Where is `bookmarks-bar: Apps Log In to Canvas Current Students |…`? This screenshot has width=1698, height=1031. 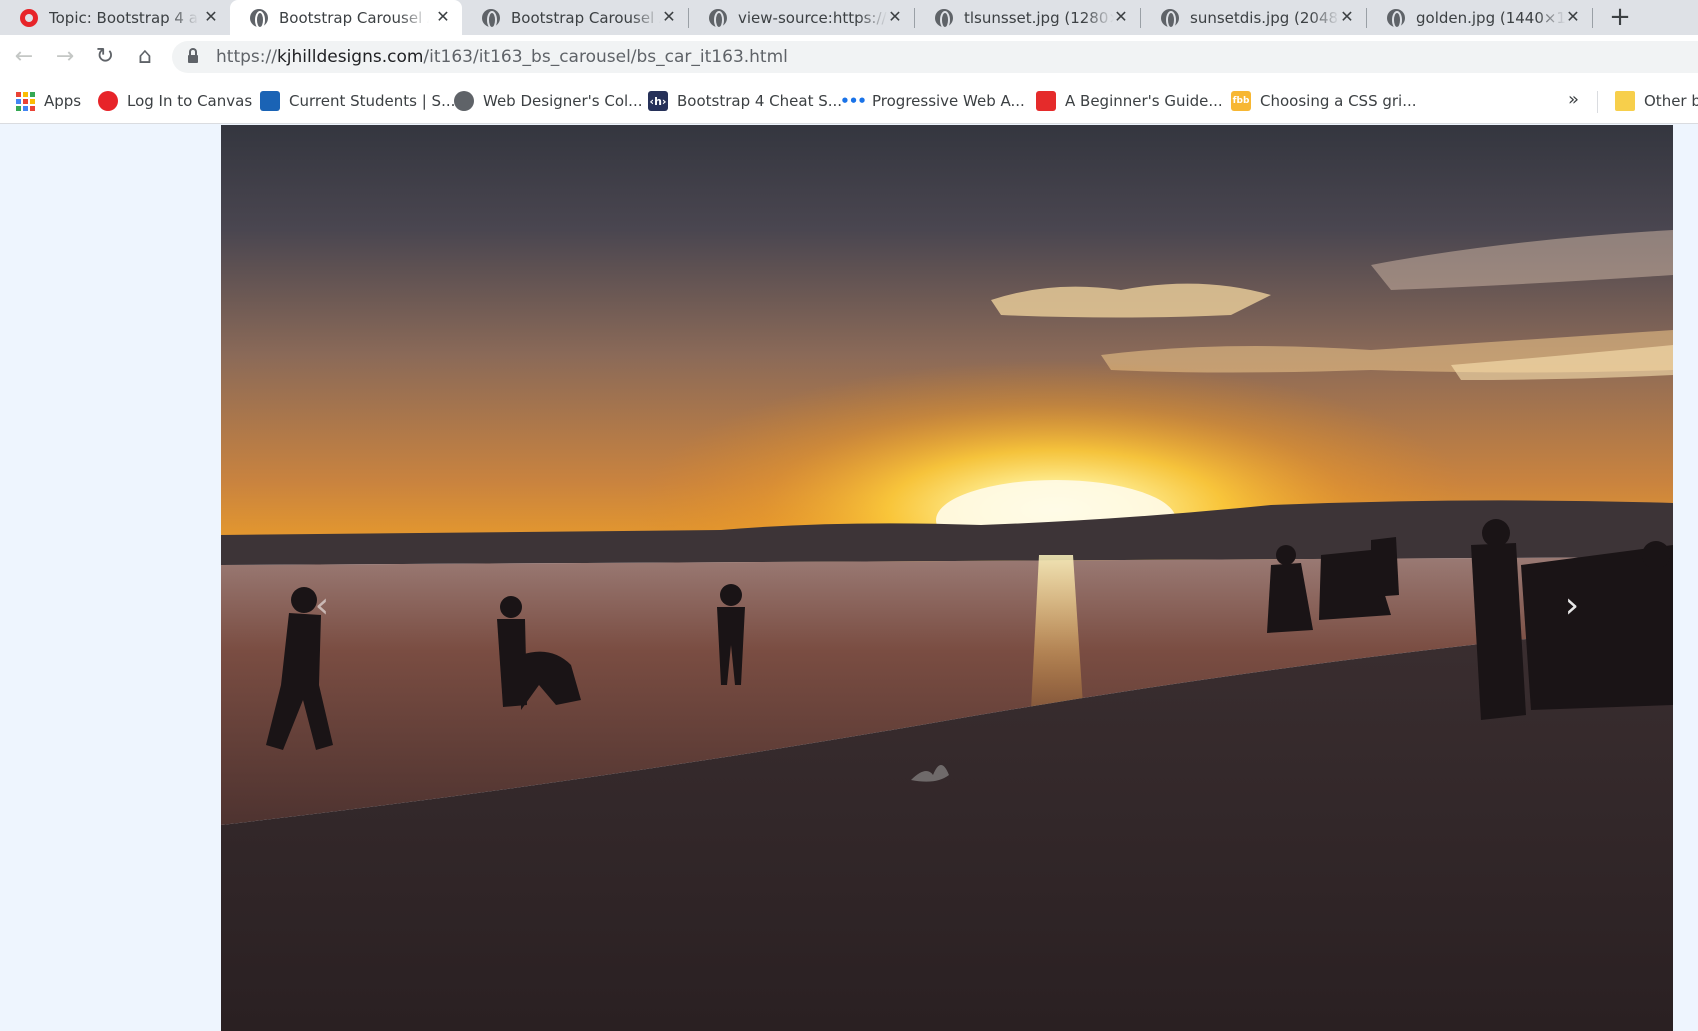 bookmarks-bar: Apps Log In to Canvas Current Students |… is located at coordinates (849, 101).